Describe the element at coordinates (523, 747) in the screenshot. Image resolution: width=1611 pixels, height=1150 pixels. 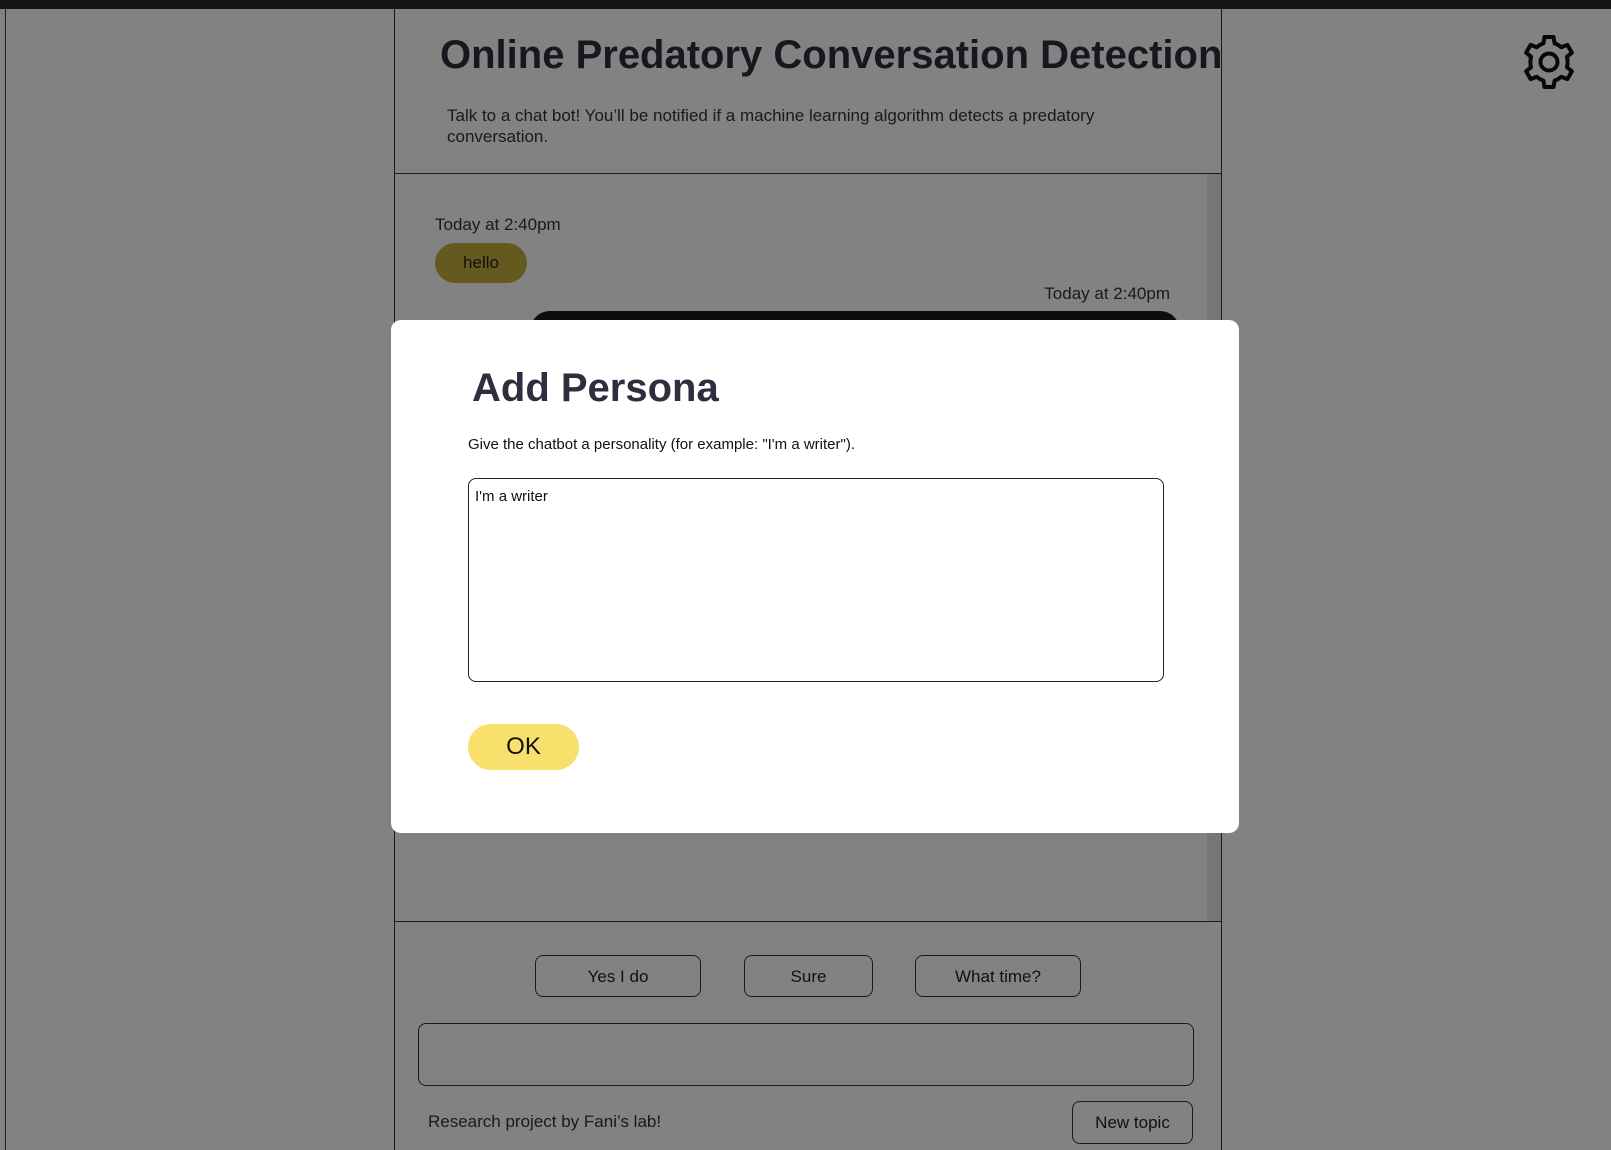
I see `ok-button: OK` at that location.